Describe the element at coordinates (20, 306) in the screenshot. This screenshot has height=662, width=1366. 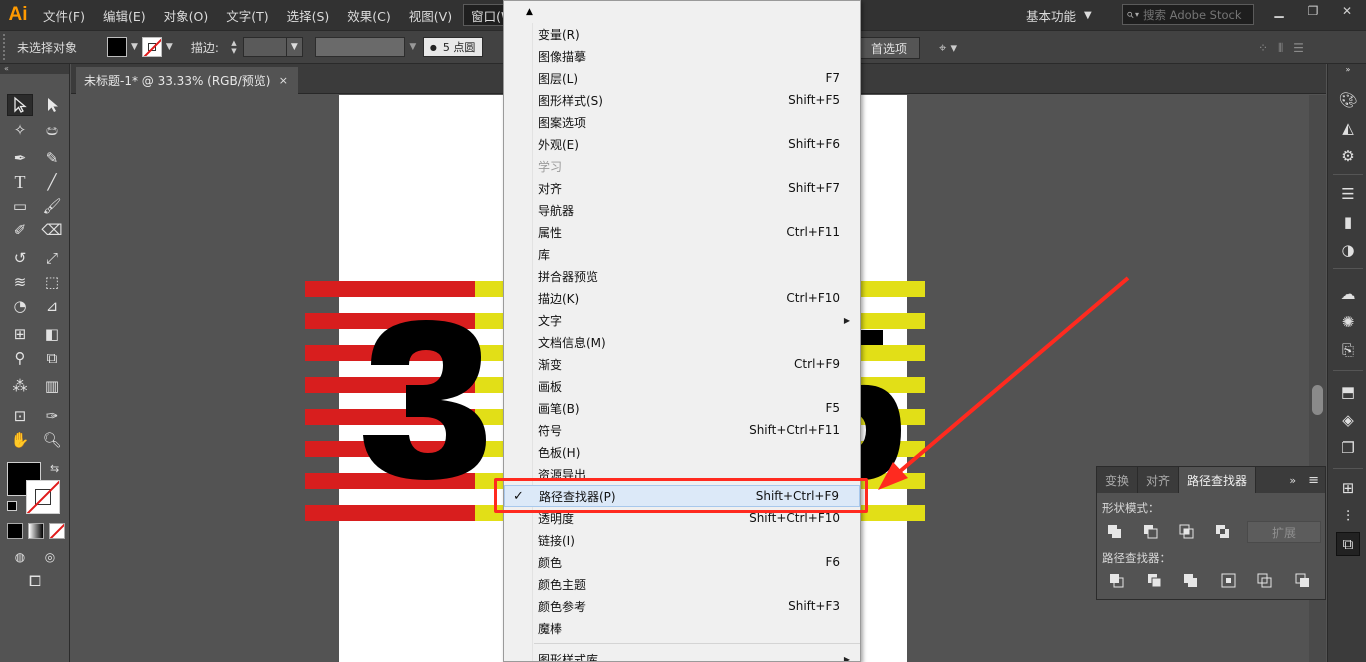
I see `shape-builder-icon: ◔` at that location.